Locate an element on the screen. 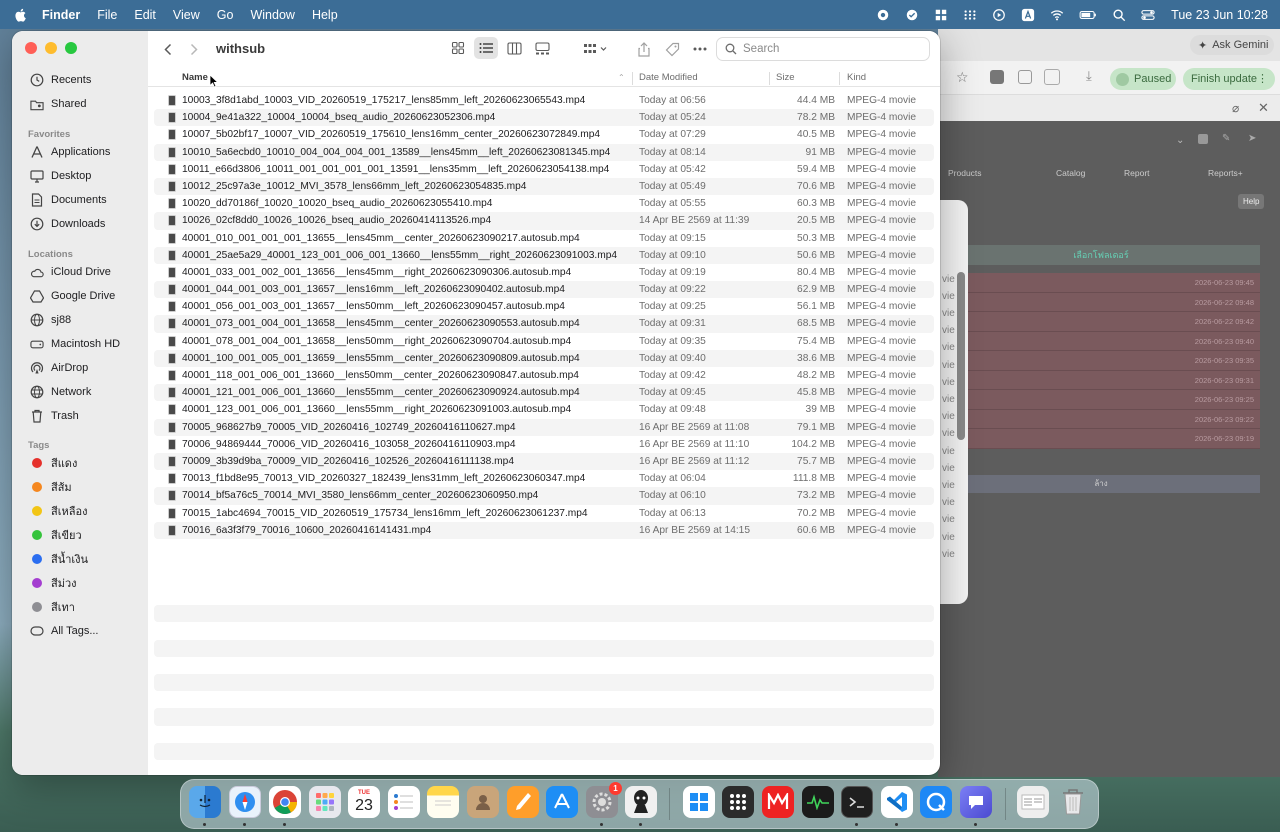 Image resolution: width=1280 pixels, height=832 pixels. clear-button: ล้าง is located at coordinates (1101, 484).